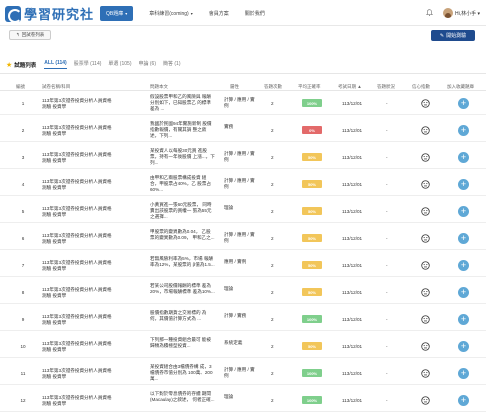  Describe the element at coordinates (172, 64) in the screenshot. I see `tab-short-answer: 簡答 (1)` at that location.